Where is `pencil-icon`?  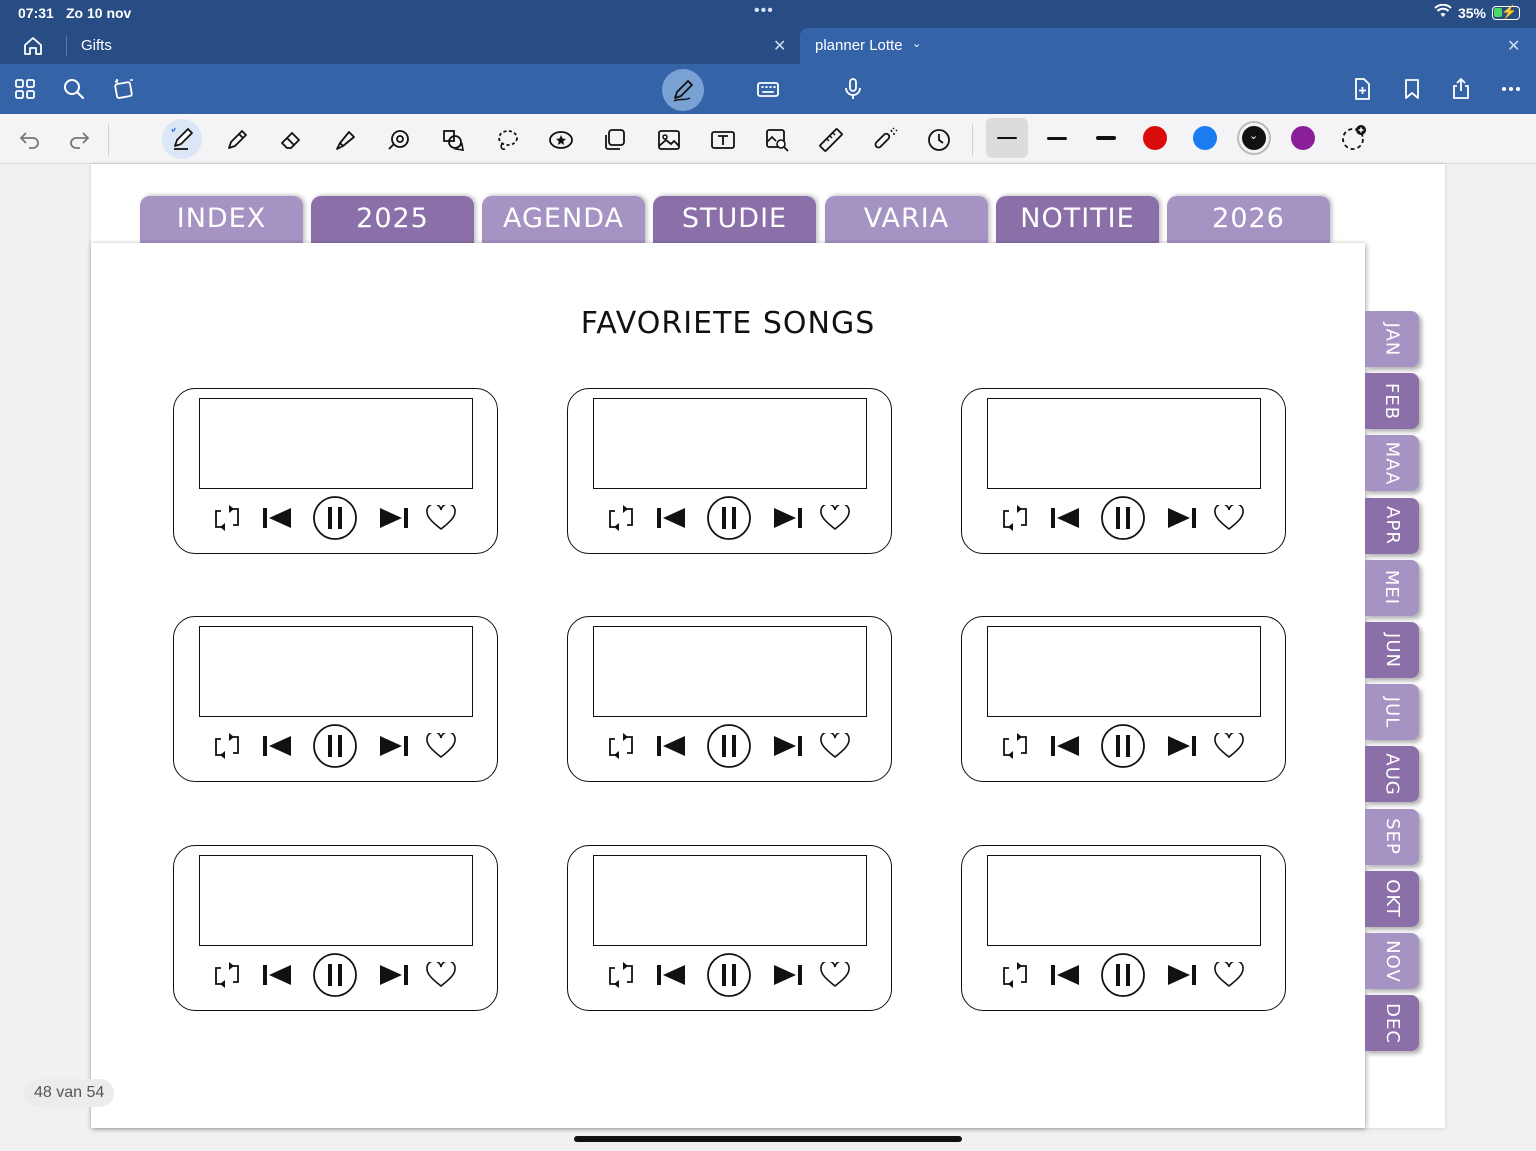
pencil-icon is located at coordinates (237, 140).